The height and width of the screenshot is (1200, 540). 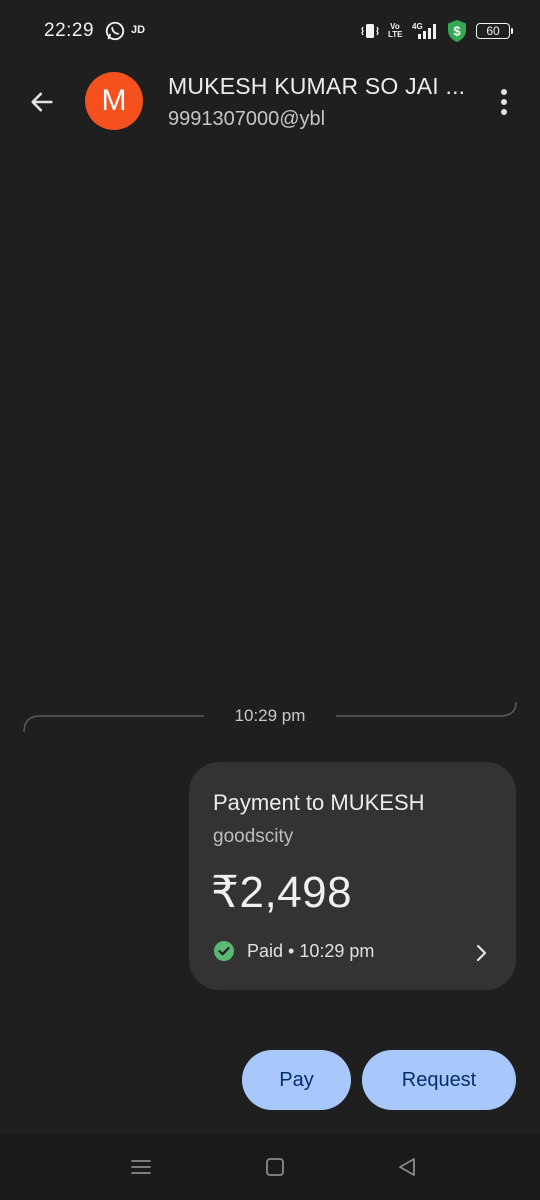 I want to click on status-bar: 22:29 JD Vo LTE 4G $ 60, so click(x=270, y=31).